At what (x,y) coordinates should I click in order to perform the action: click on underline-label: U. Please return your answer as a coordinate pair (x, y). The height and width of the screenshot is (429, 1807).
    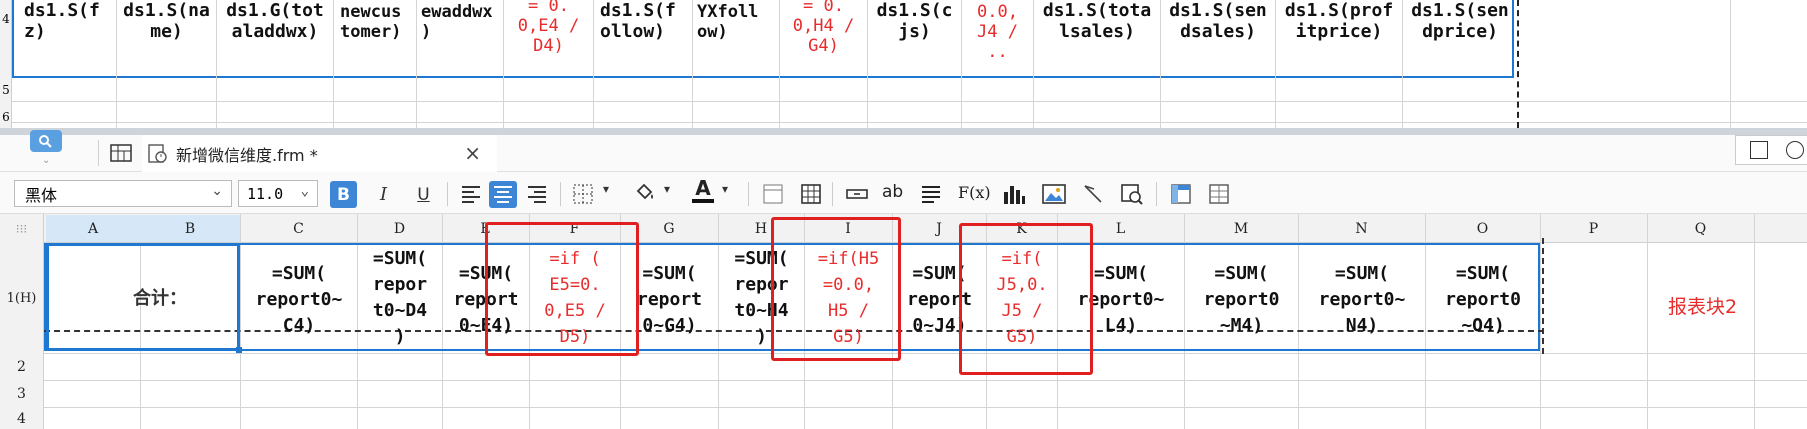
    Looking at the image, I should click on (423, 194).